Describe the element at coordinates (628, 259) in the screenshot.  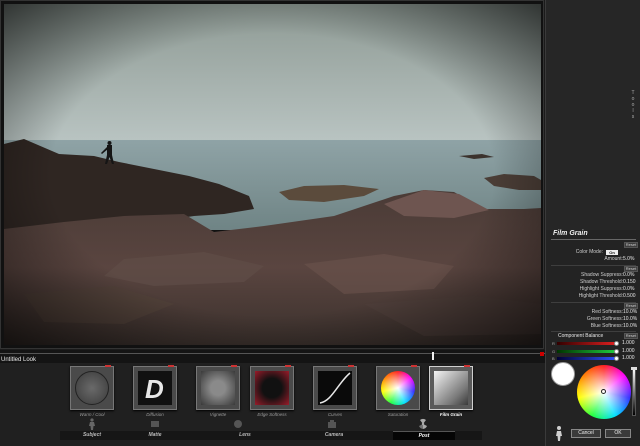
I see `amount-value: 5.0%` at that location.